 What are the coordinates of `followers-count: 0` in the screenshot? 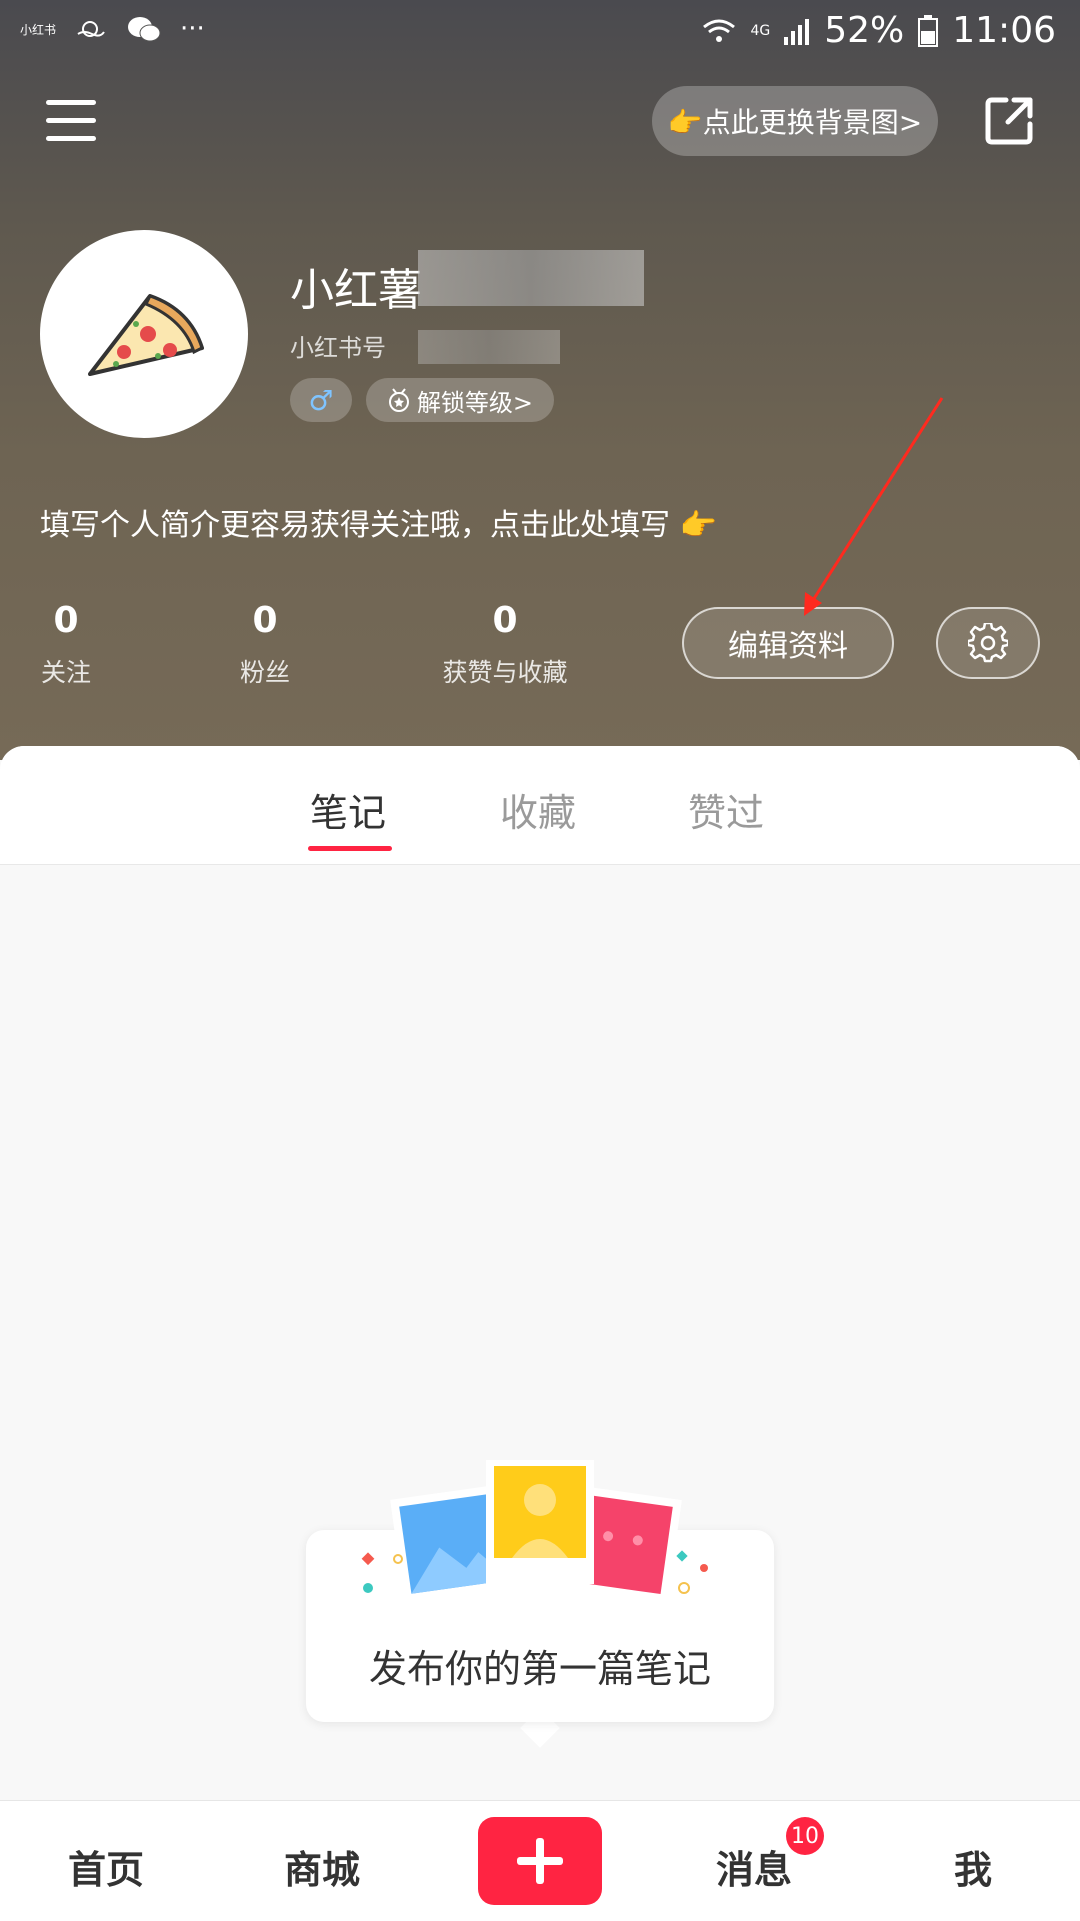 It's located at (265, 620).